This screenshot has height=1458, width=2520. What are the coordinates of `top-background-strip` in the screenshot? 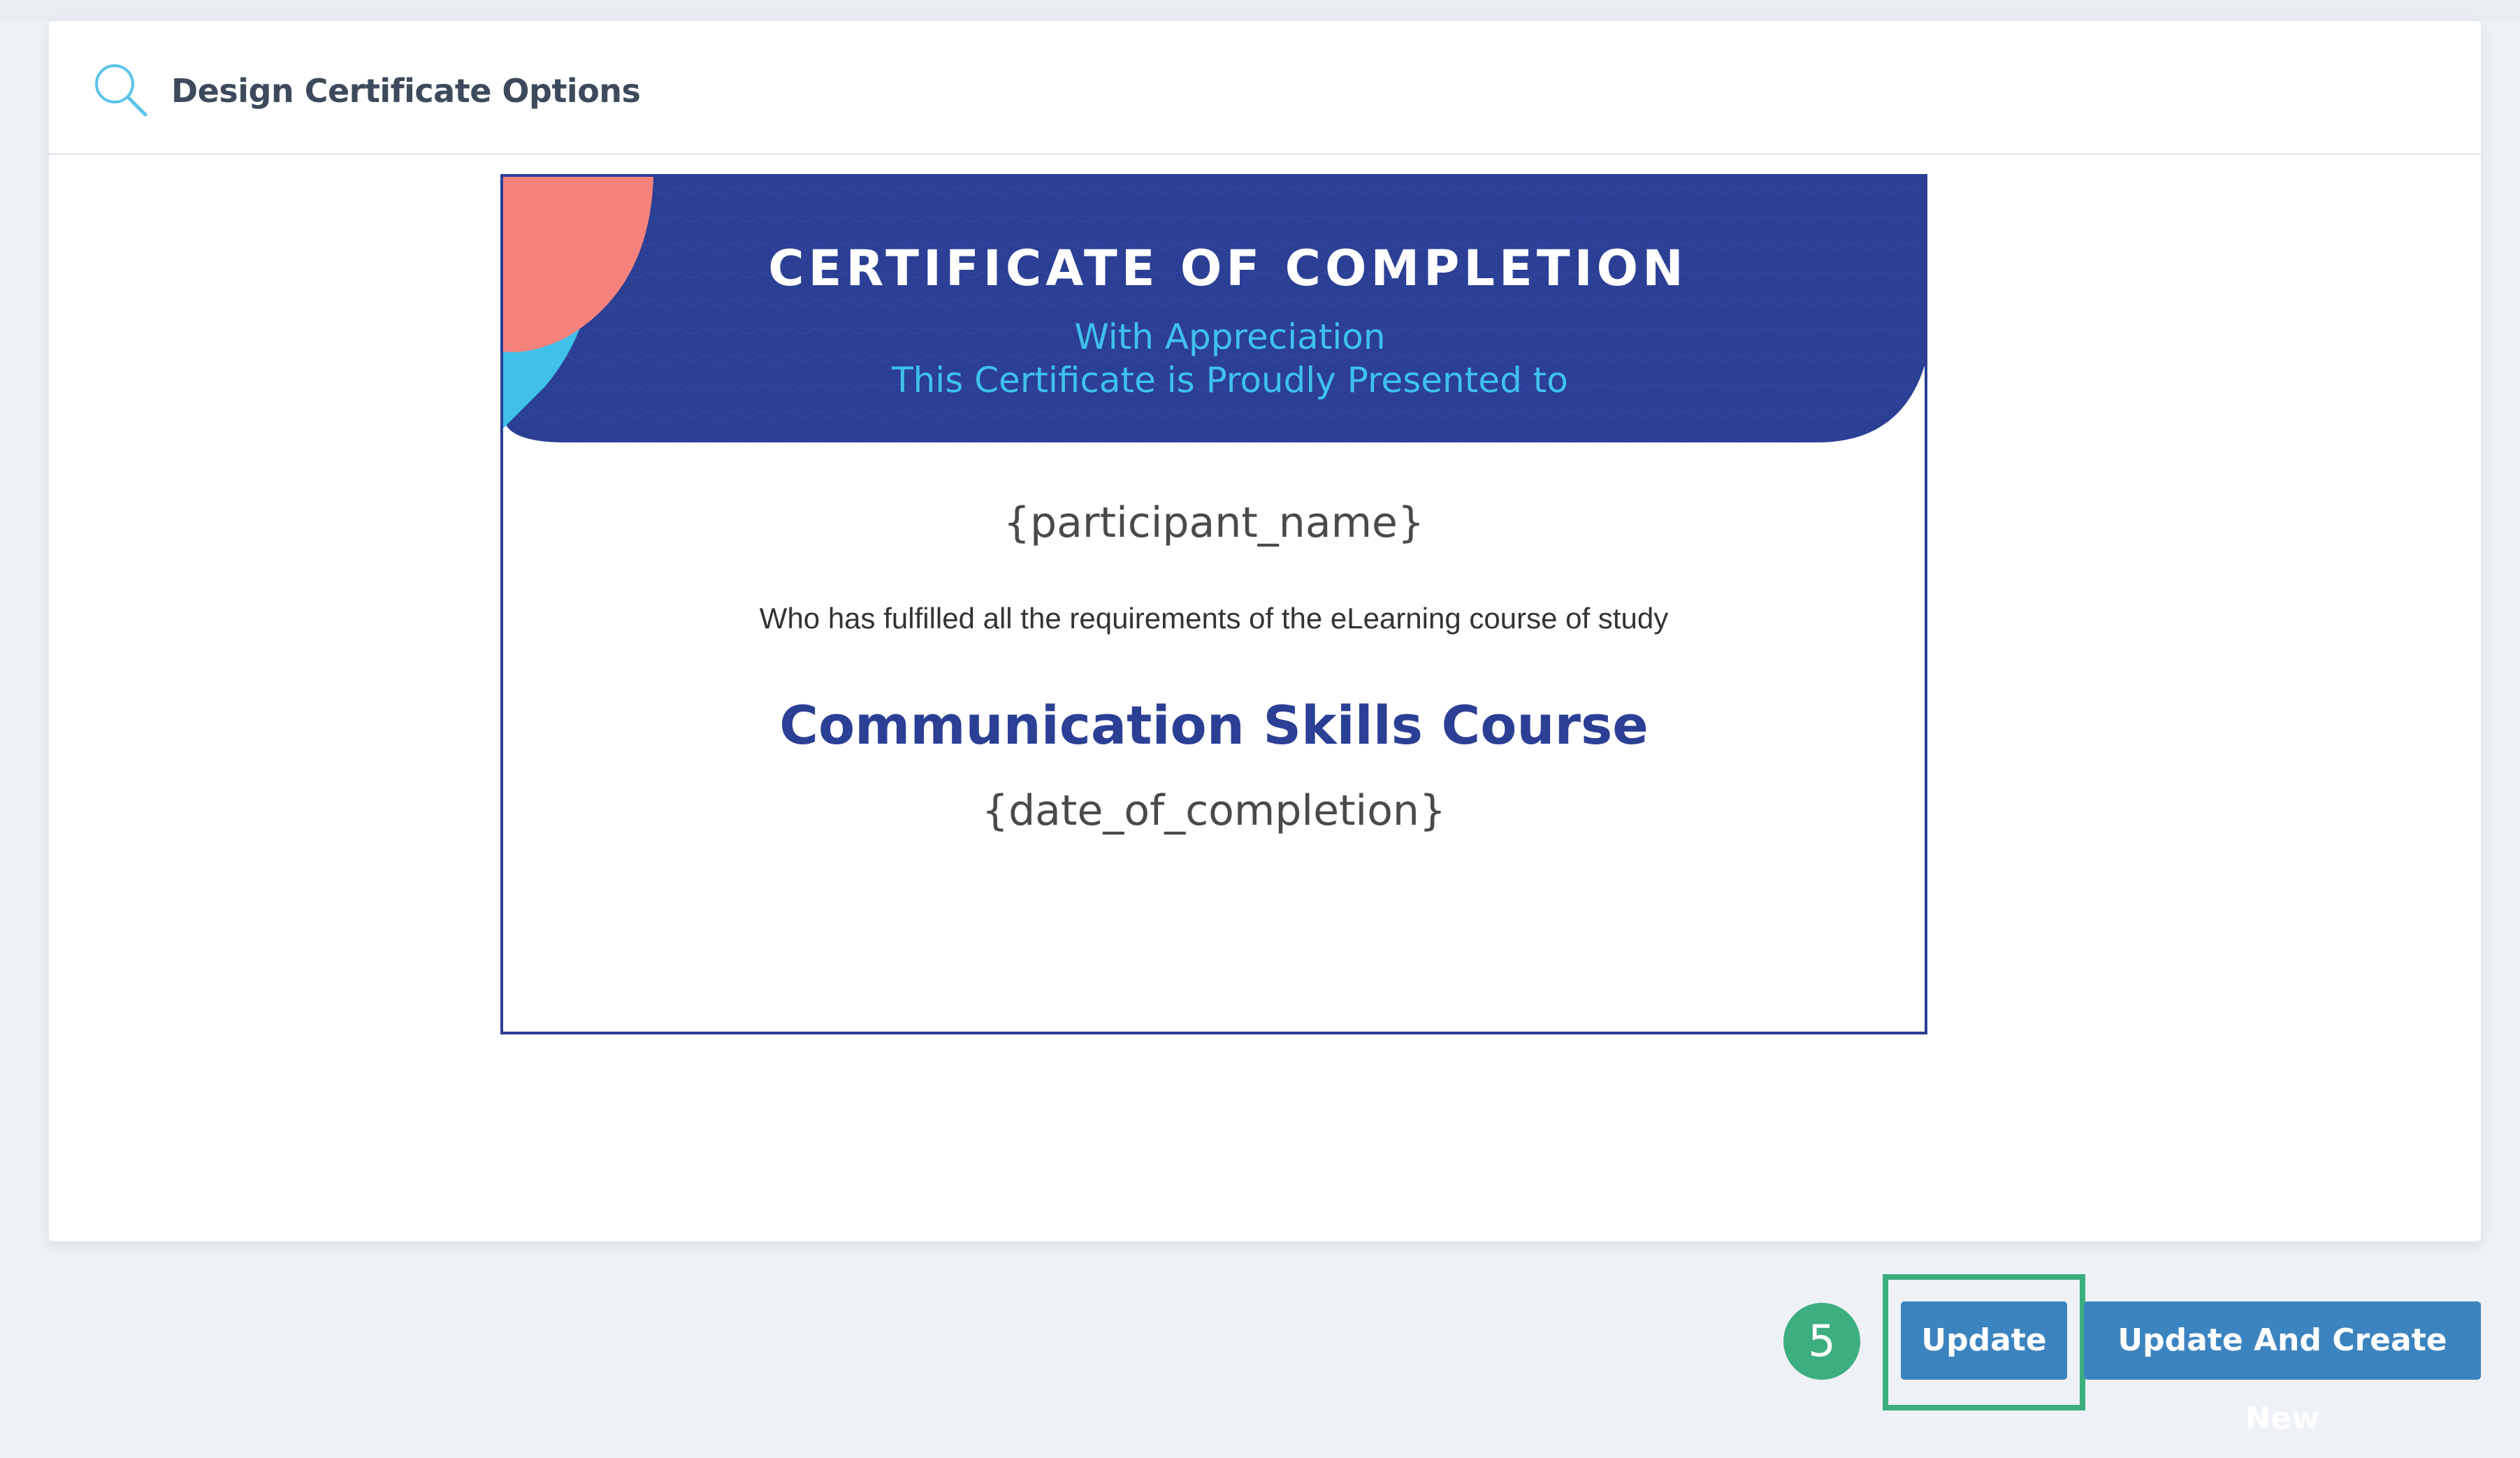 It's located at (1260, 10).